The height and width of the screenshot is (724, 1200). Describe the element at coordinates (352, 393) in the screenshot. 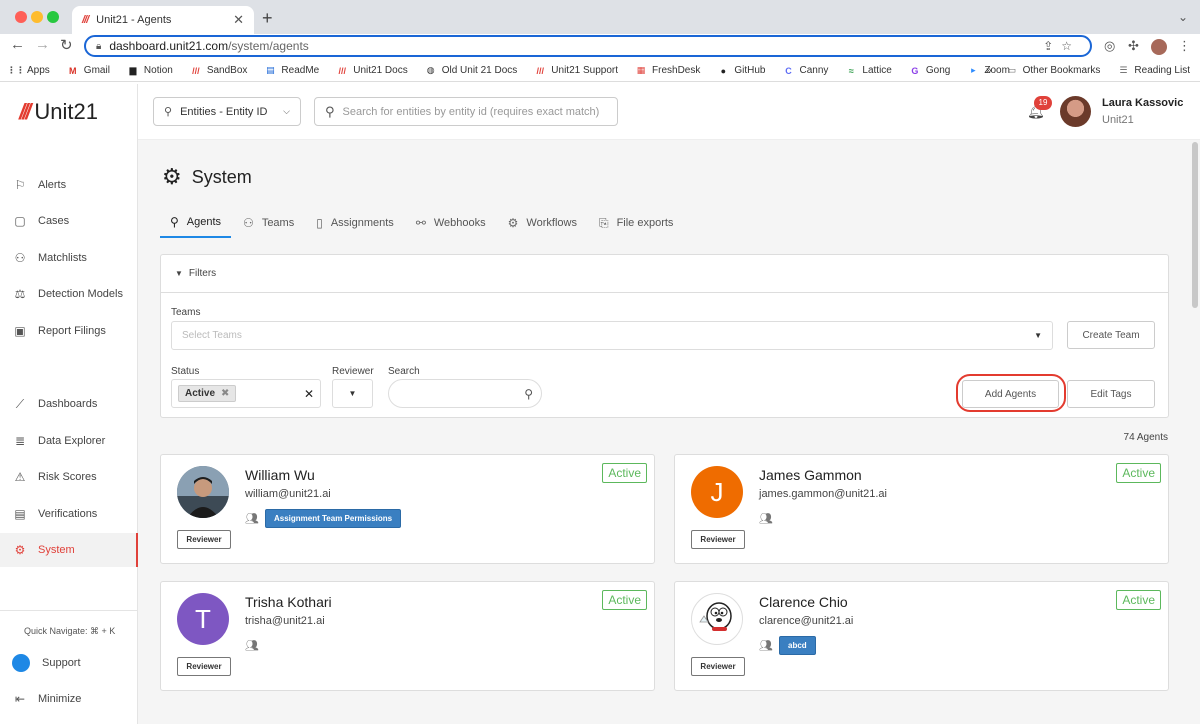

I see `reviewer-select: ▼` at that location.